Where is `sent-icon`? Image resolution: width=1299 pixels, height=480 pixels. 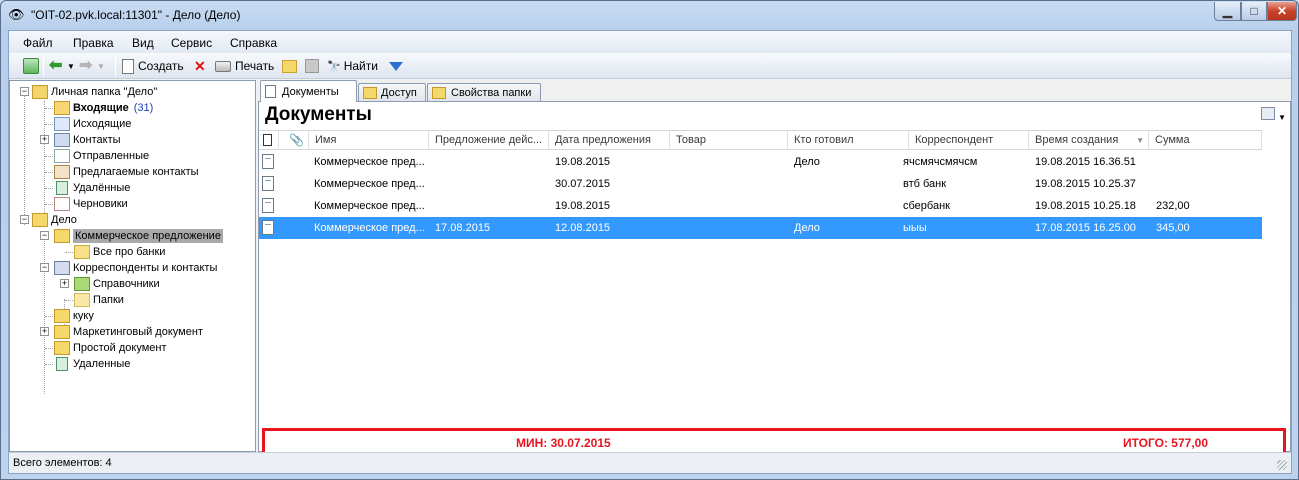
sent-icon is located at coordinates (62, 156).